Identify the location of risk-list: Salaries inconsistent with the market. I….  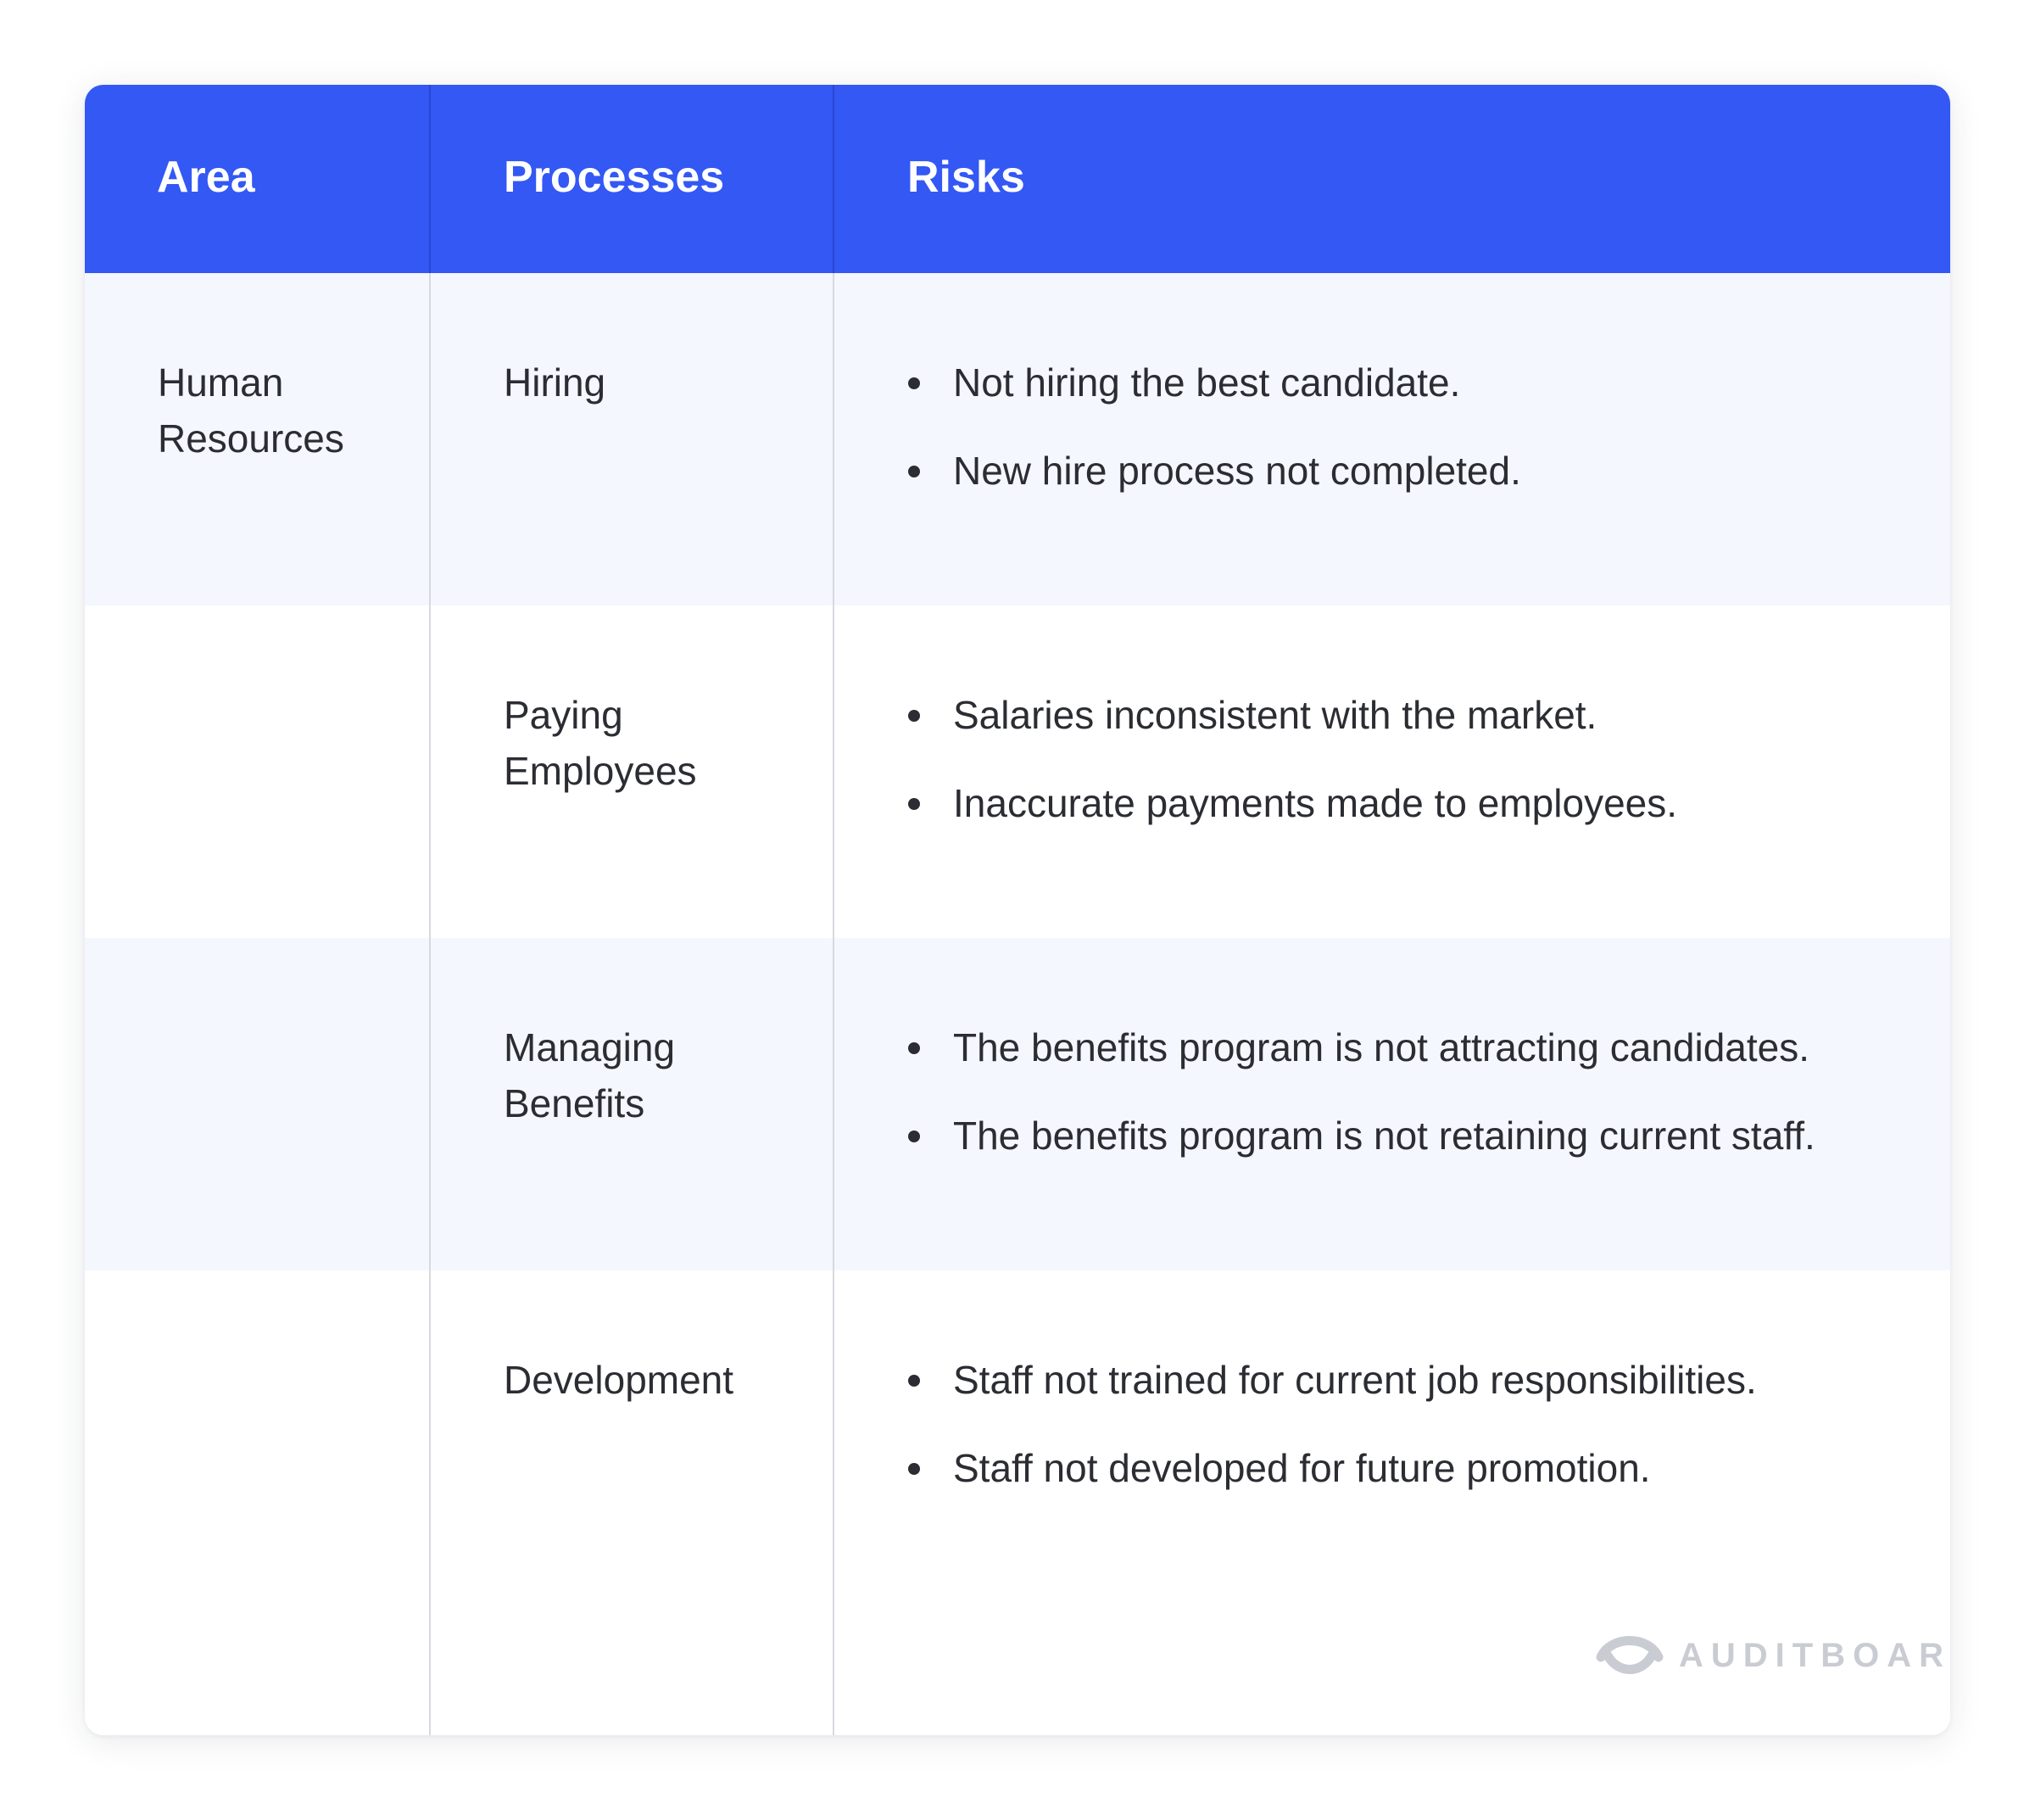
(1291, 775).